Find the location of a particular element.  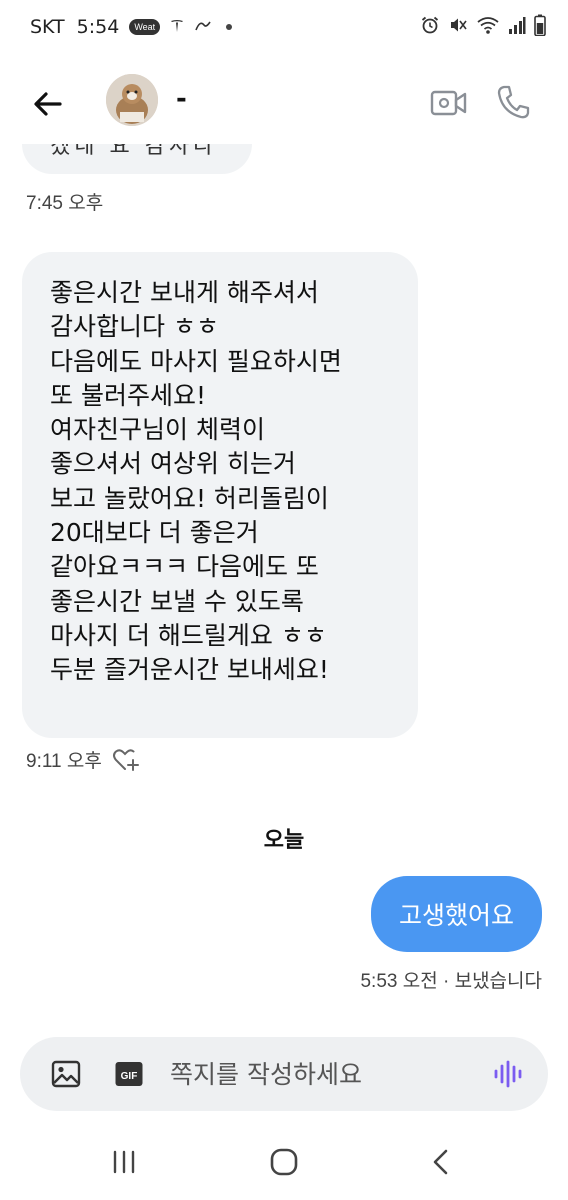

heart-plus-icon is located at coordinates (125, 759).